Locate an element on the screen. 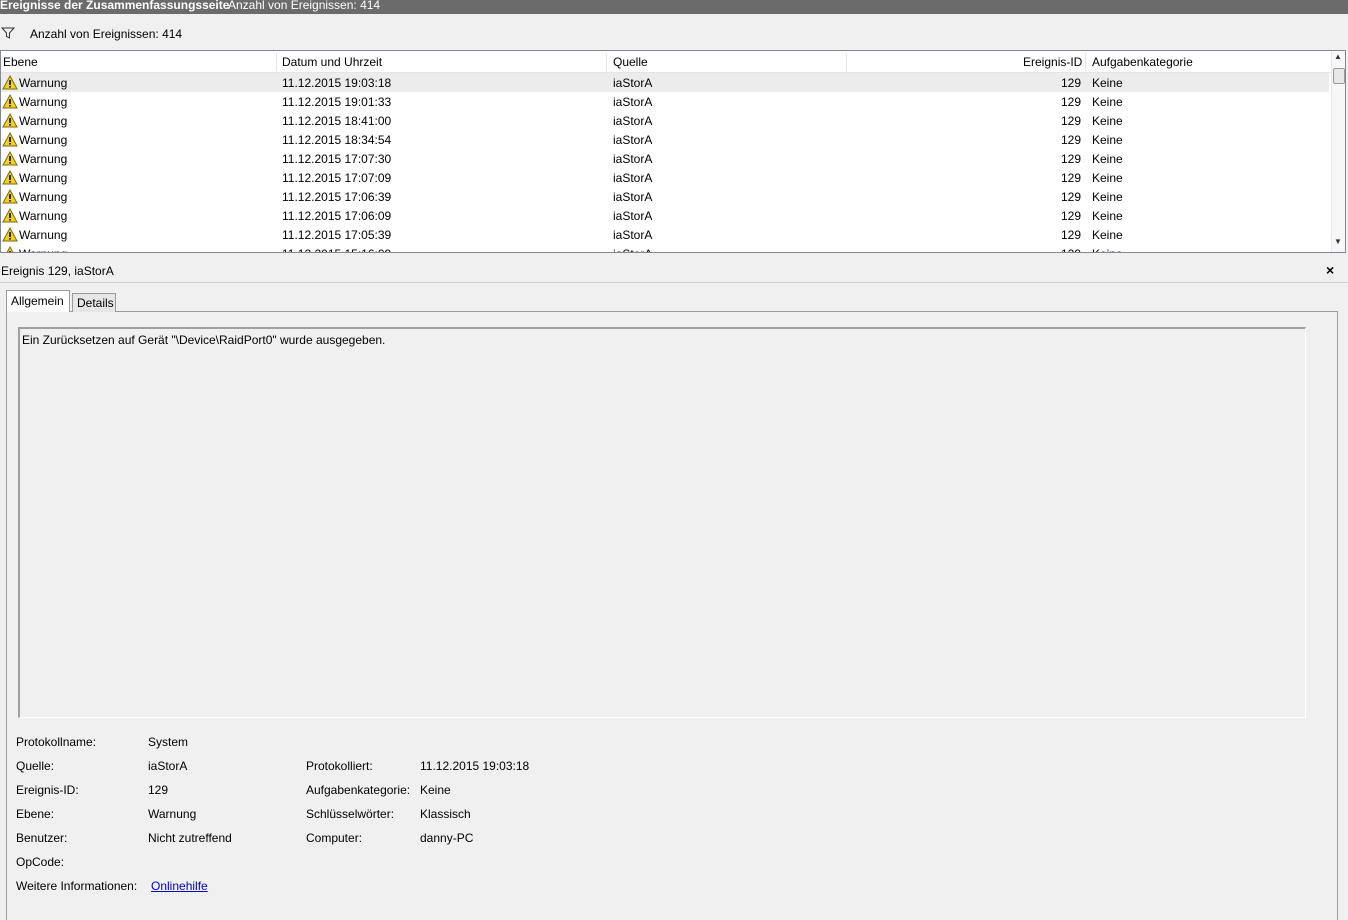 The height and width of the screenshot is (920, 1348). tab-general-label: Allgemein is located at coordinates (37, 301).